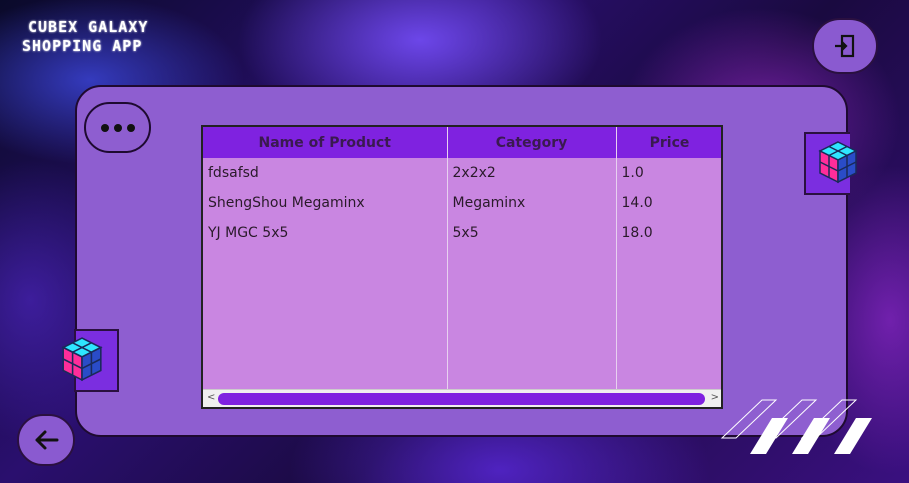 The image size is (909, 483). What do you see at coordinates (532, 173) in the screenshot?
I see `cell-category: 2x2x2` at bounding box center [532, 173].